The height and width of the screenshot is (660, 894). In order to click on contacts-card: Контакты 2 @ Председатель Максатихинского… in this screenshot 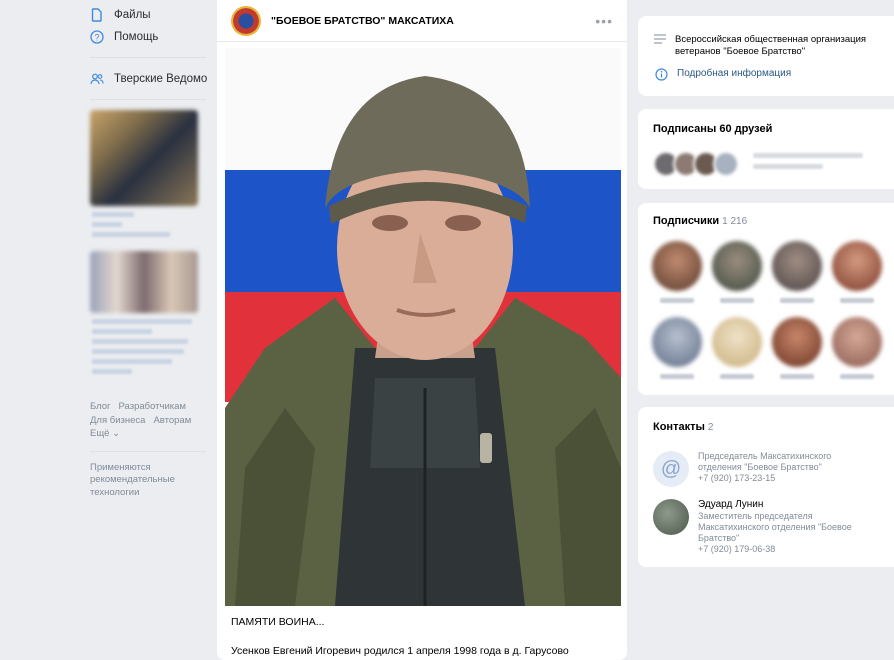, I will do `click(766, 487)`.